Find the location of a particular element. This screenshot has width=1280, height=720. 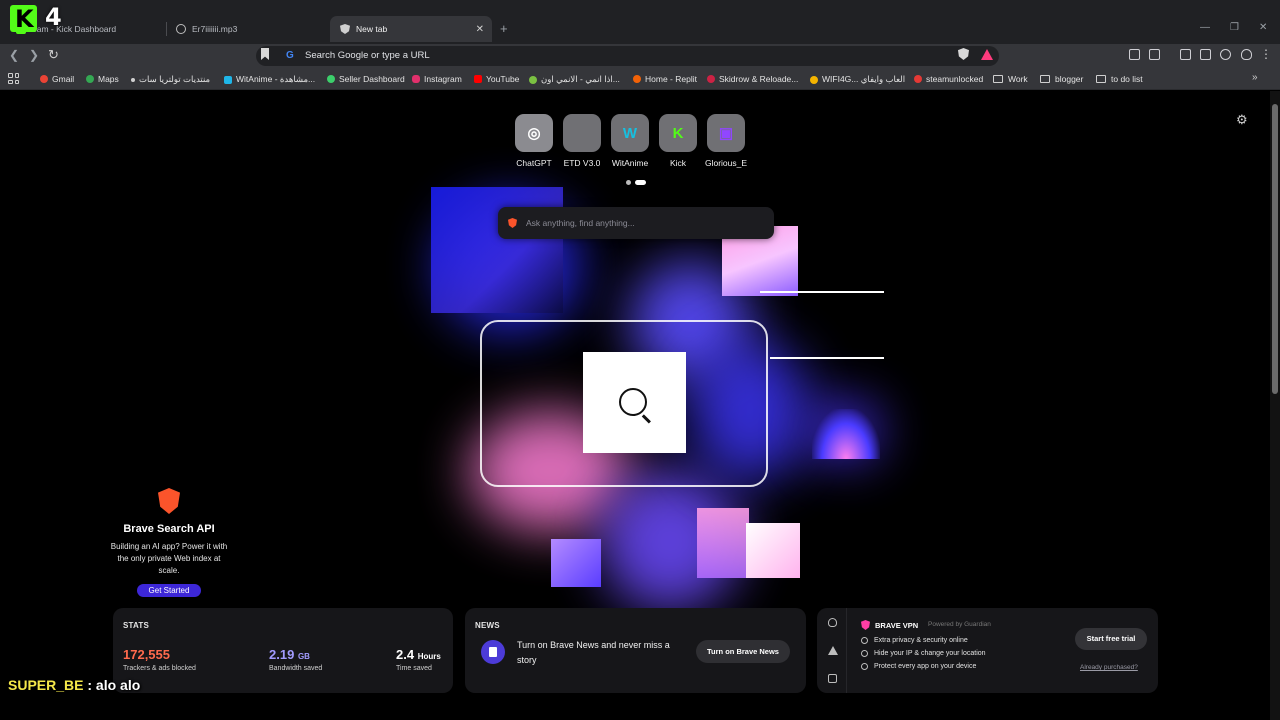

bookmark-gmail: Gmail is located at coordinates (57, 79).